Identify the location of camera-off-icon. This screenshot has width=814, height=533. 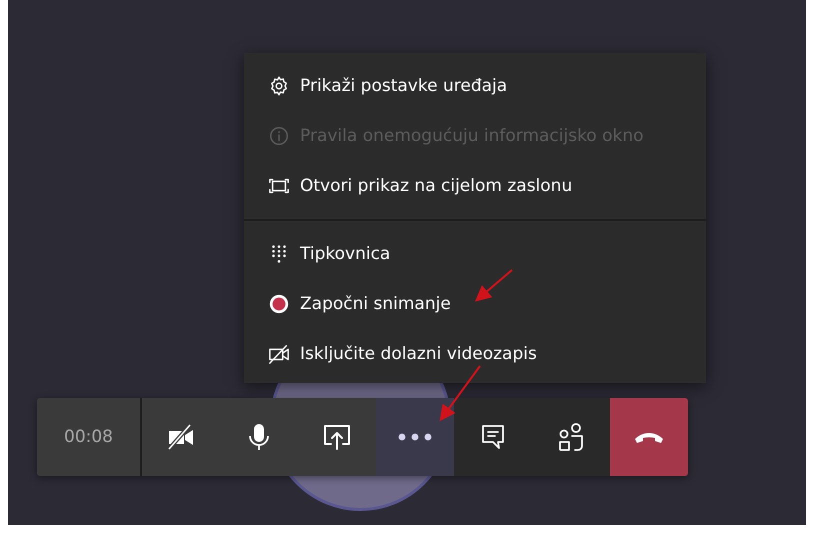
(181, 437).